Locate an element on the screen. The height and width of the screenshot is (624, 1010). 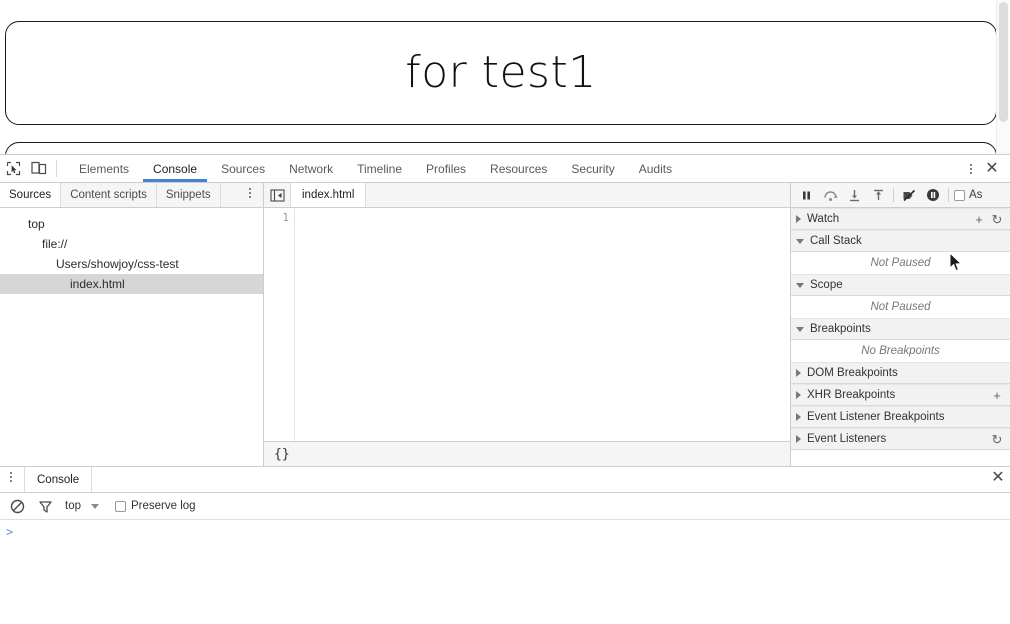
pane-header-watch: Watch + ↻ is located at coordinates (900, 219).